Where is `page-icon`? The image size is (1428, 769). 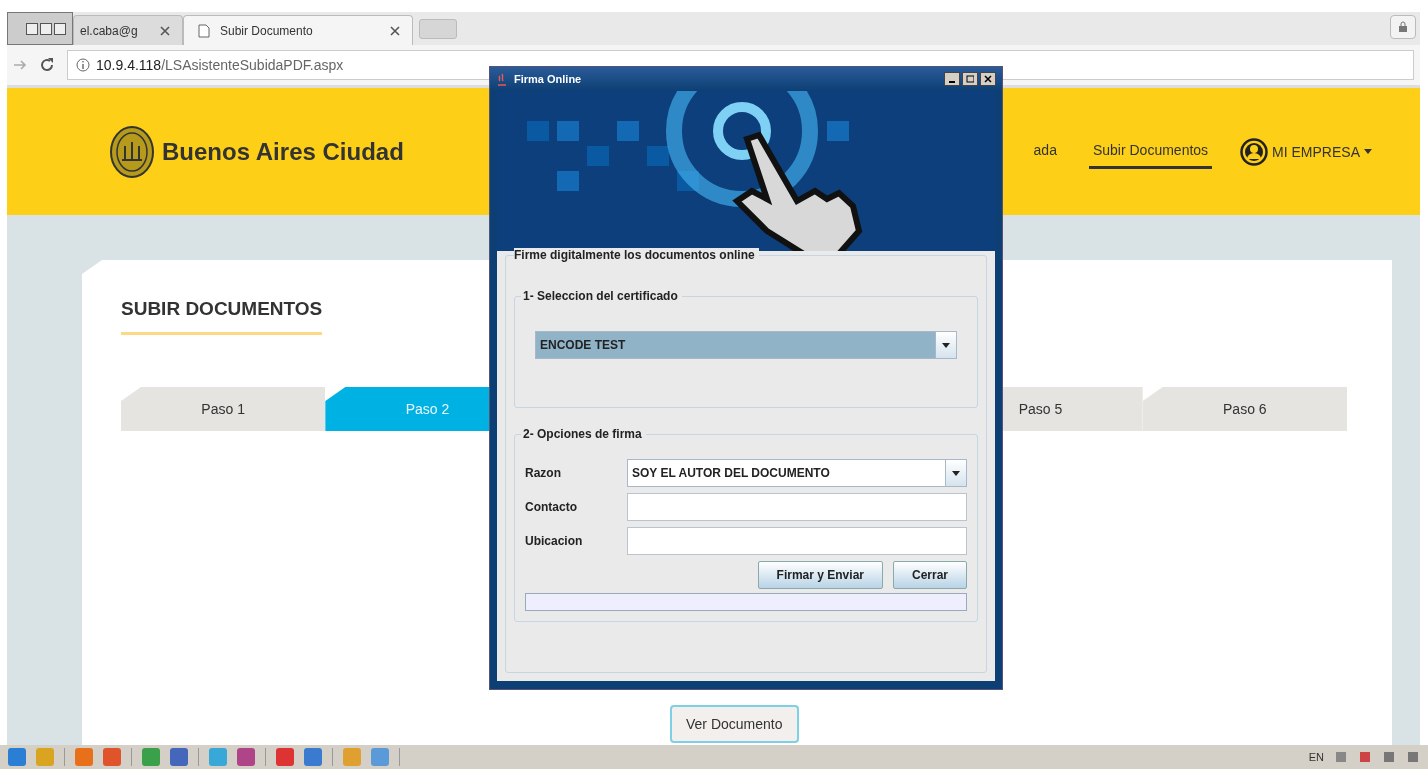
page-icon is located at coordinates (204, 30).